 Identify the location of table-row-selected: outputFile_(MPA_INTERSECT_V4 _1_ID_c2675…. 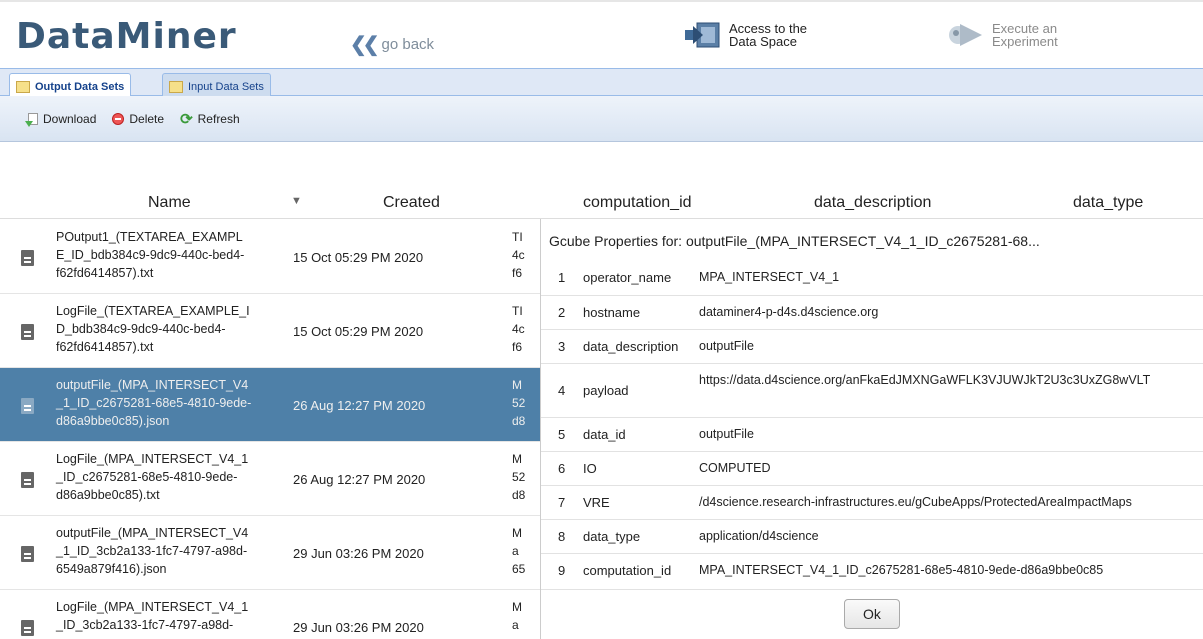
(270, 405).